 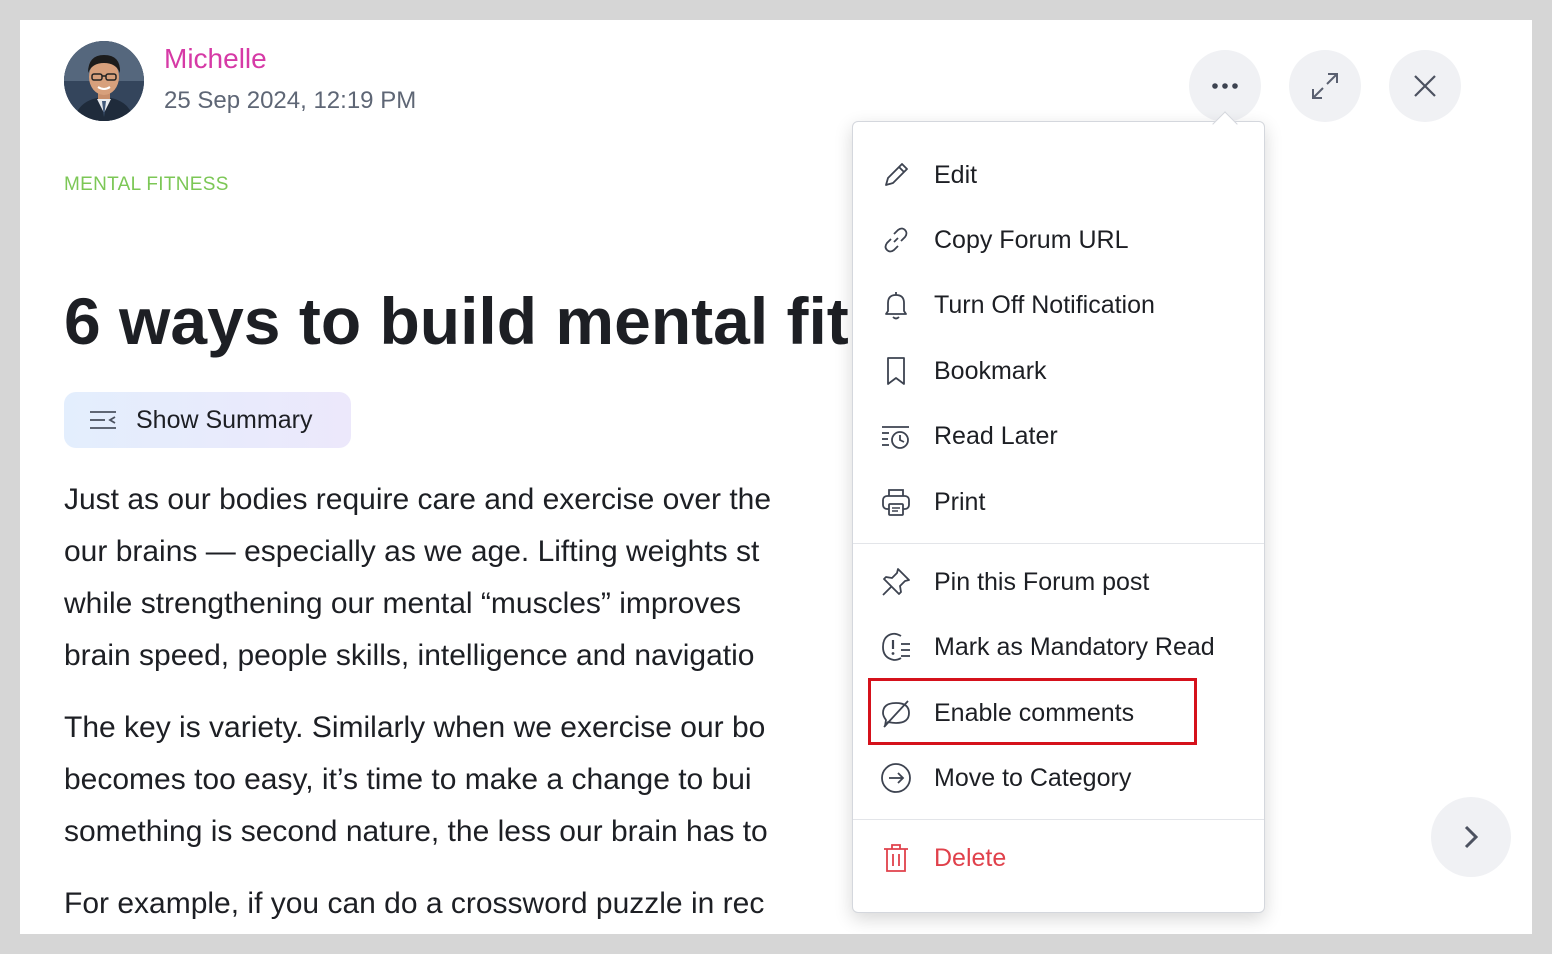 What do you see at coordinates (896, 714) in the screenshot?
I see `comments-disabled-icon` at bounding box center [896, 714].